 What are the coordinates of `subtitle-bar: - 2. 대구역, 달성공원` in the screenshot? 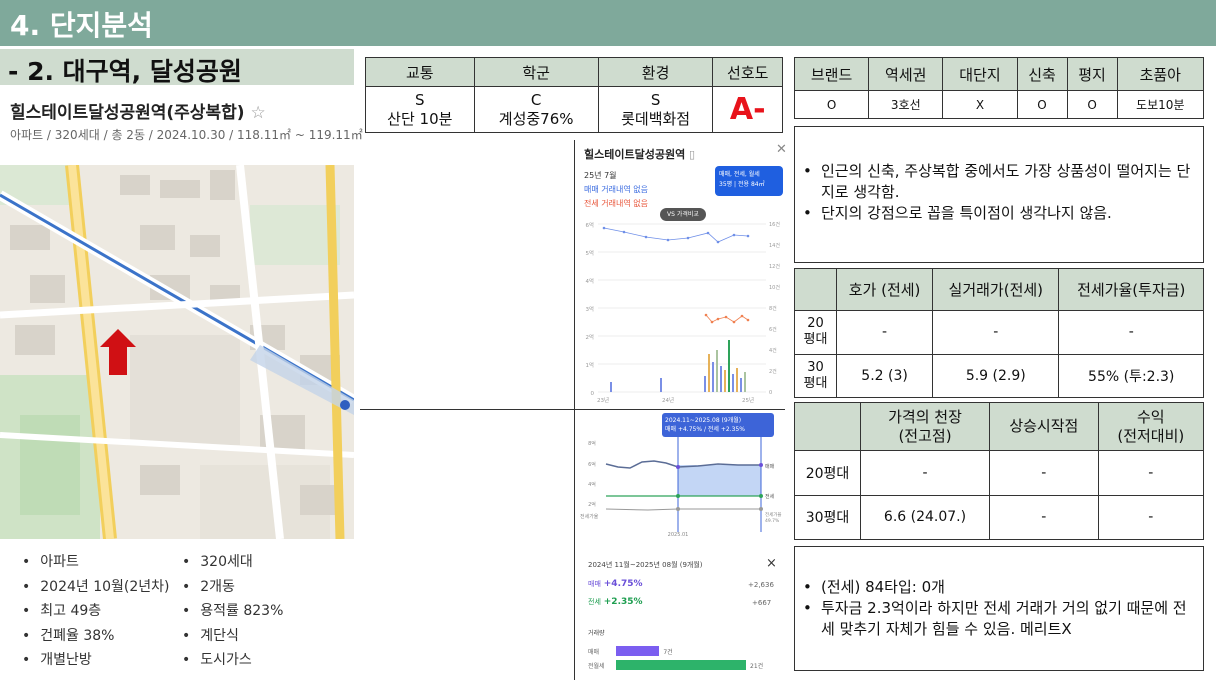 It's located at (177, 67).